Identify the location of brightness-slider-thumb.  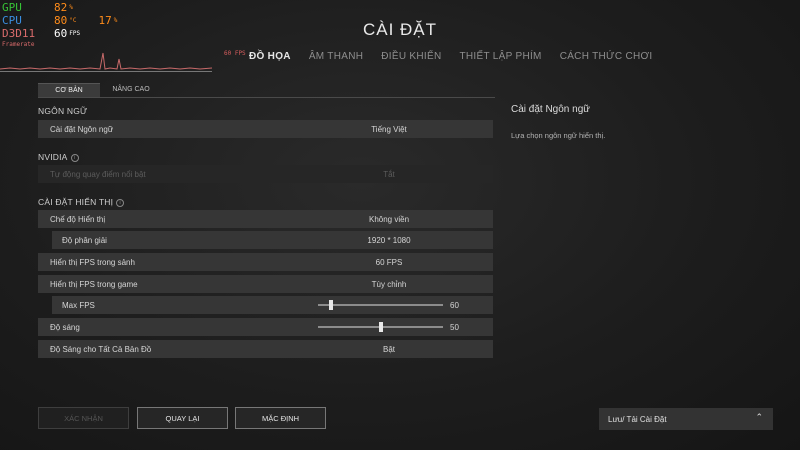
(380, 327).